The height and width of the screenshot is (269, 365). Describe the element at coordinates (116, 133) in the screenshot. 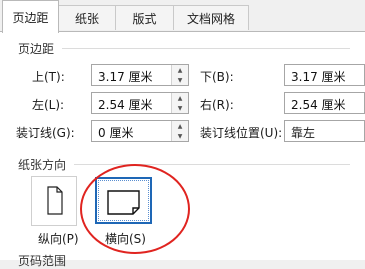

I see `gutter-value: 0 厘米` at that location.